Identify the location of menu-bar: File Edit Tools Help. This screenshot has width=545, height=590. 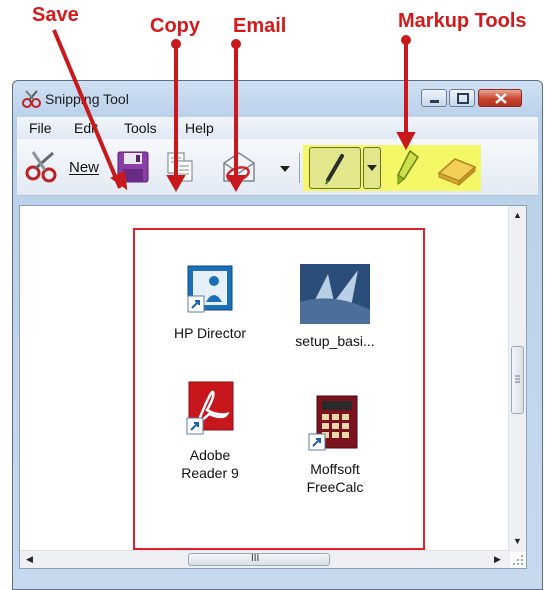
(277, 128).